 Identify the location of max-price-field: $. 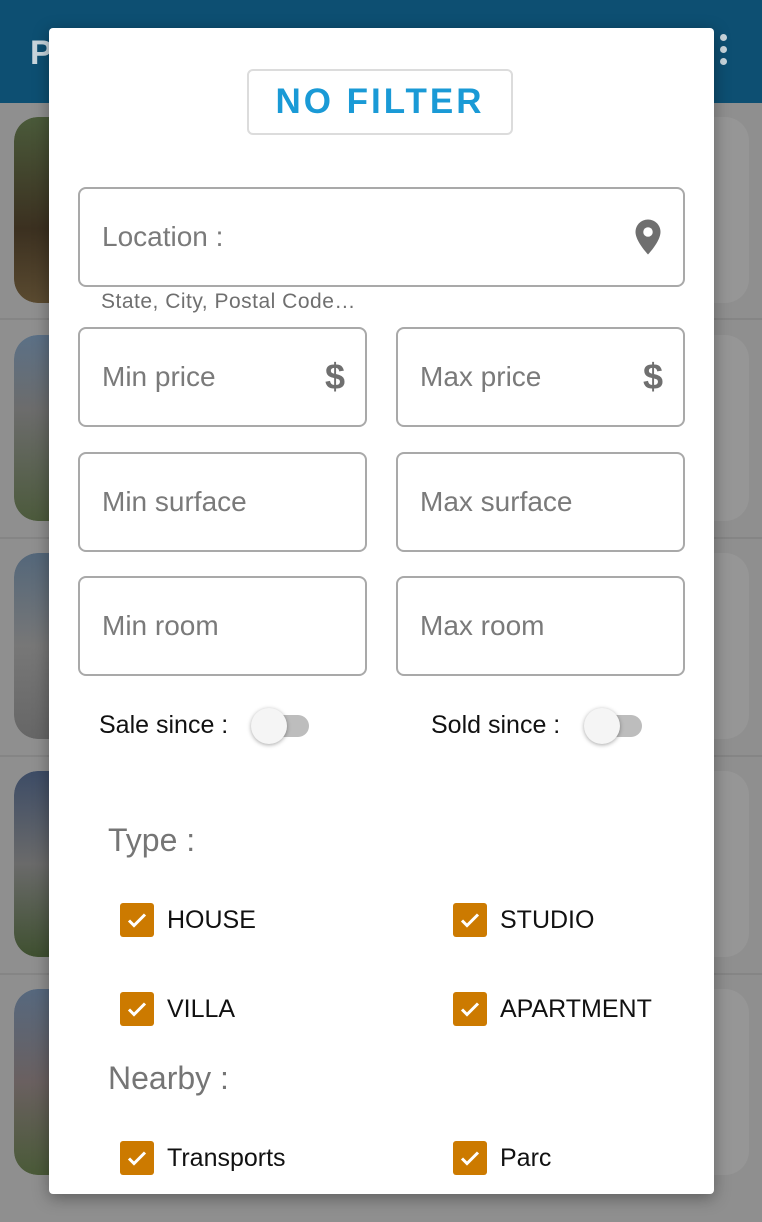
(540, 377).